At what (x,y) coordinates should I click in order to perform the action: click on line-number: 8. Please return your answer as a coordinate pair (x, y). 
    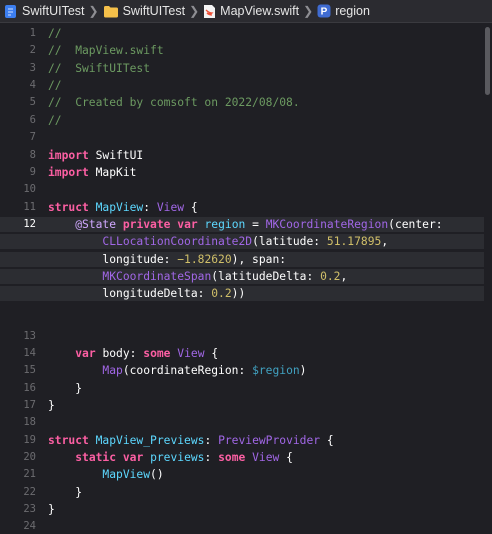
    Looking at the image, I should click on (32, 155).